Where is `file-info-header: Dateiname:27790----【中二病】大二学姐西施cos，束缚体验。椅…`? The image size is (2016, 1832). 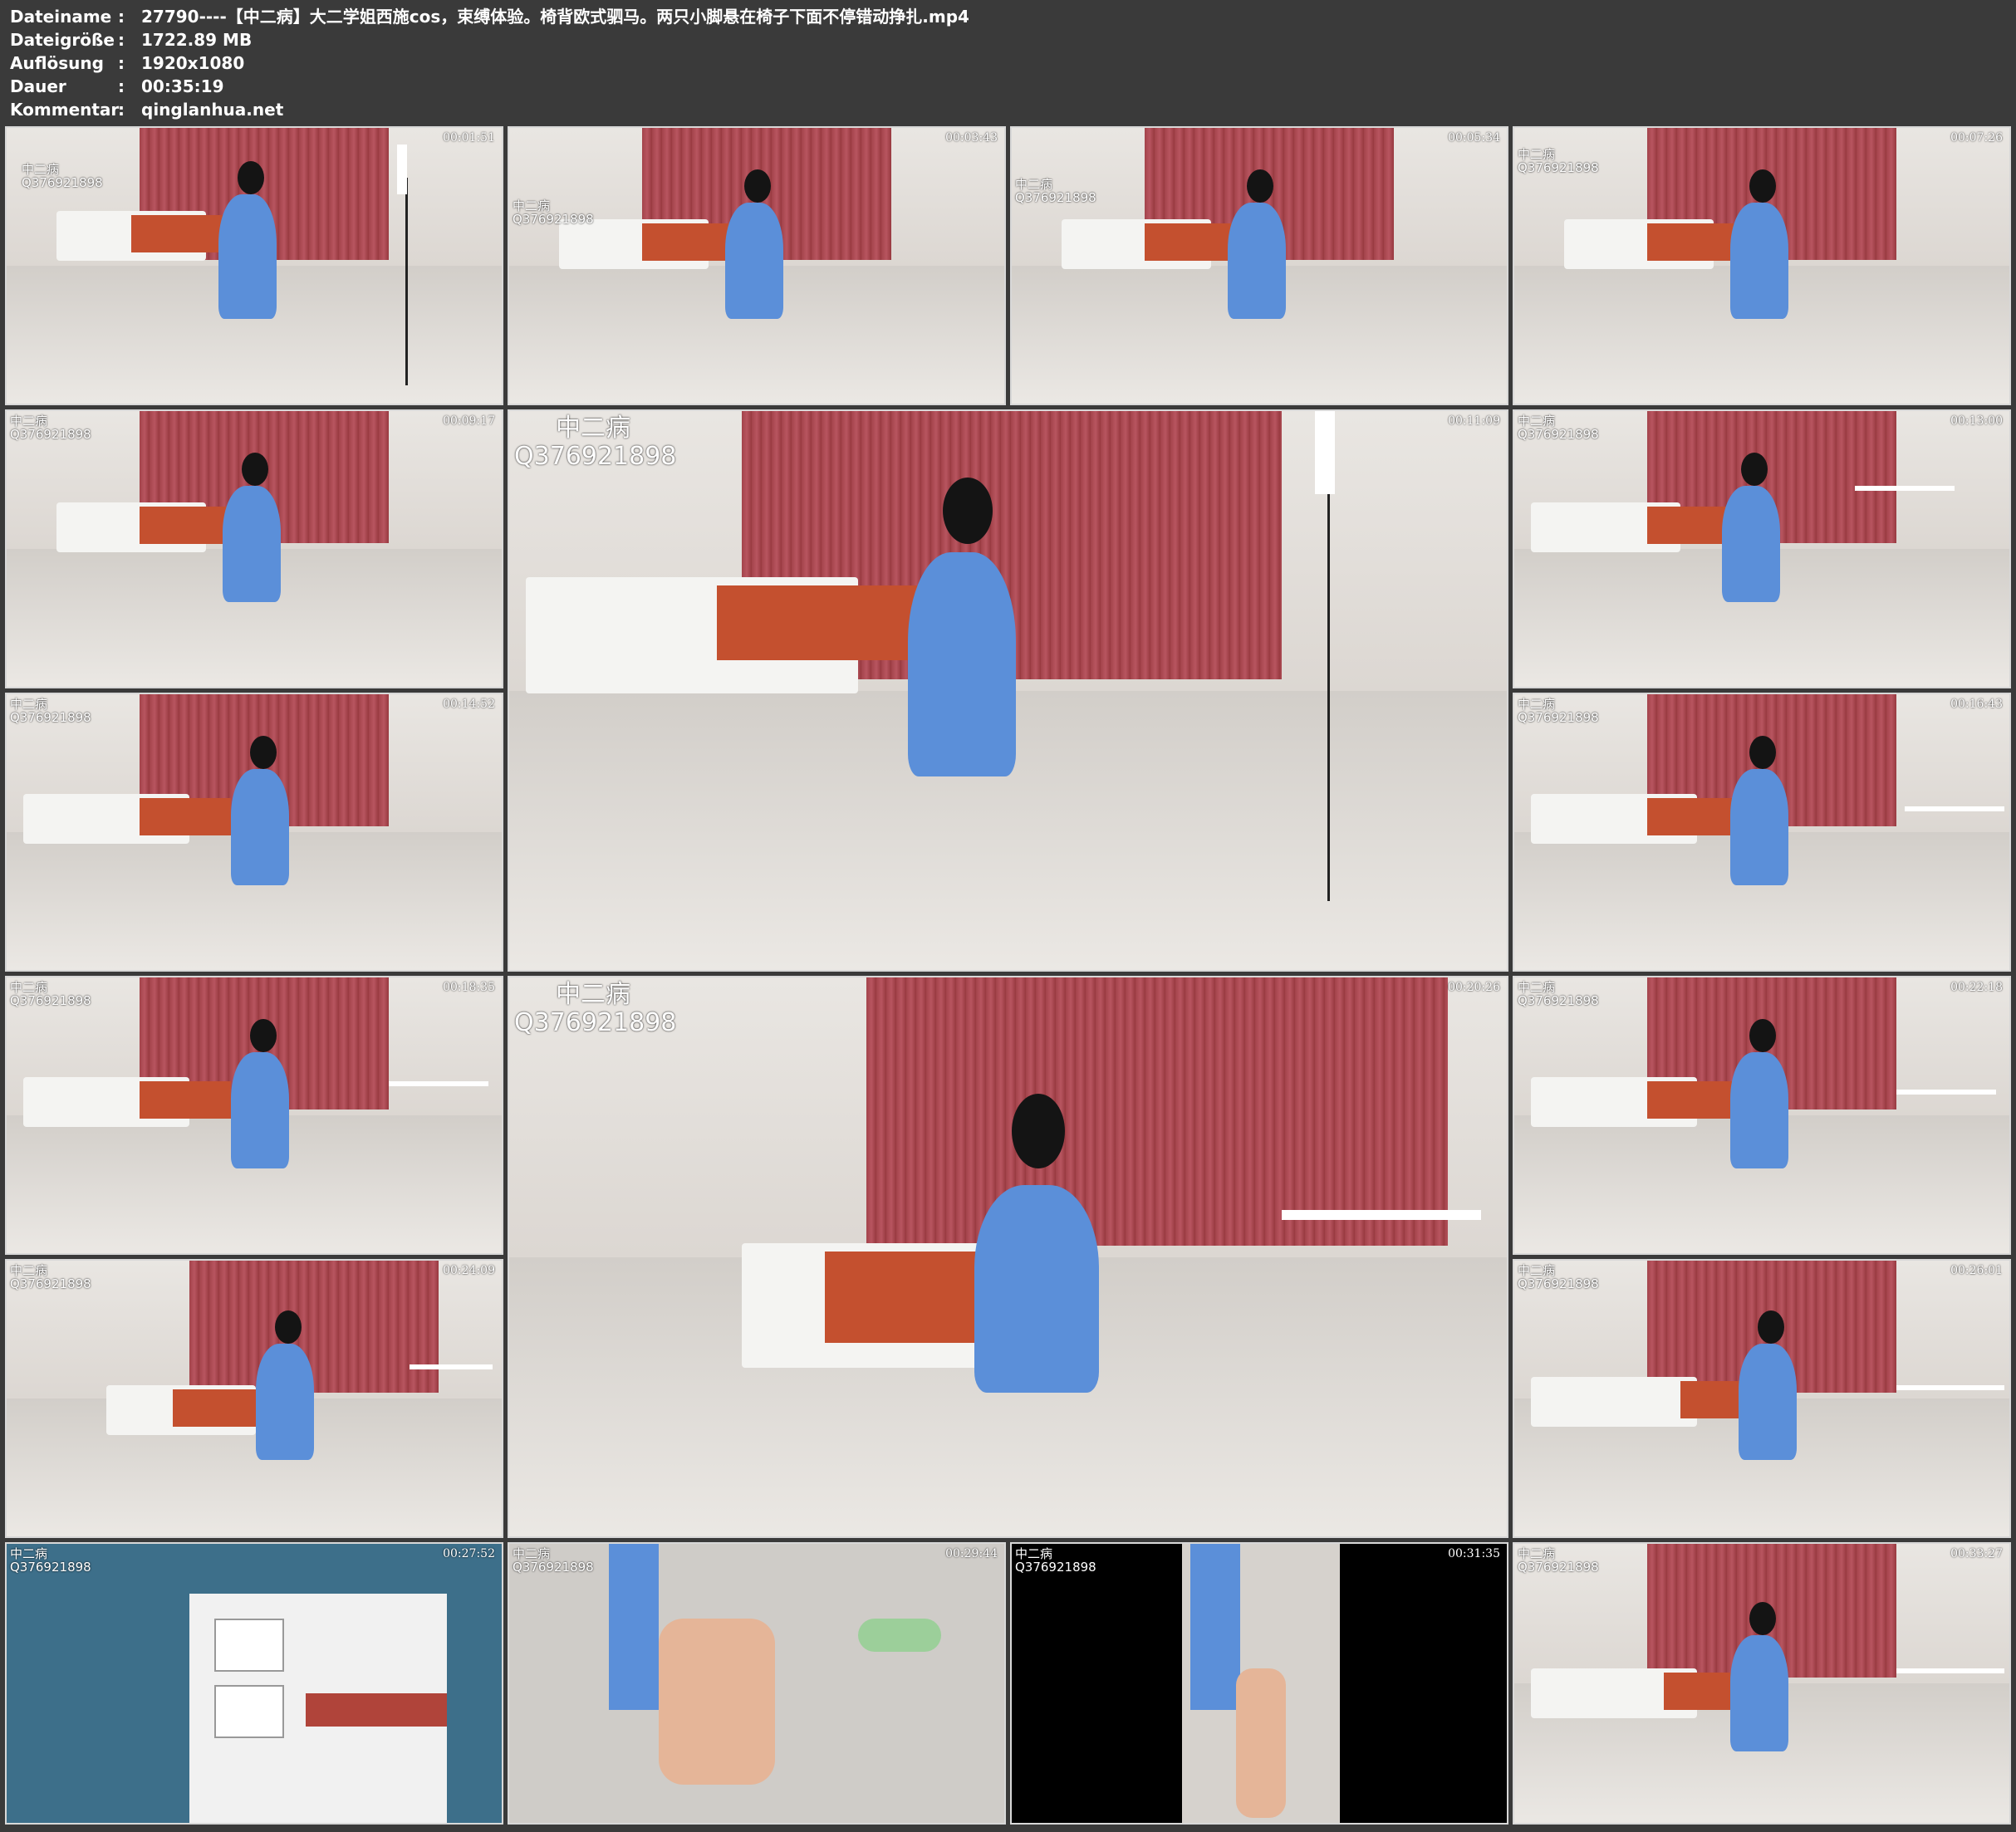 file-info-header: Dateiname:27790----【中二病】大二学姐西施cos，束缚体验。椅… is located at coordinates (1008, 62).